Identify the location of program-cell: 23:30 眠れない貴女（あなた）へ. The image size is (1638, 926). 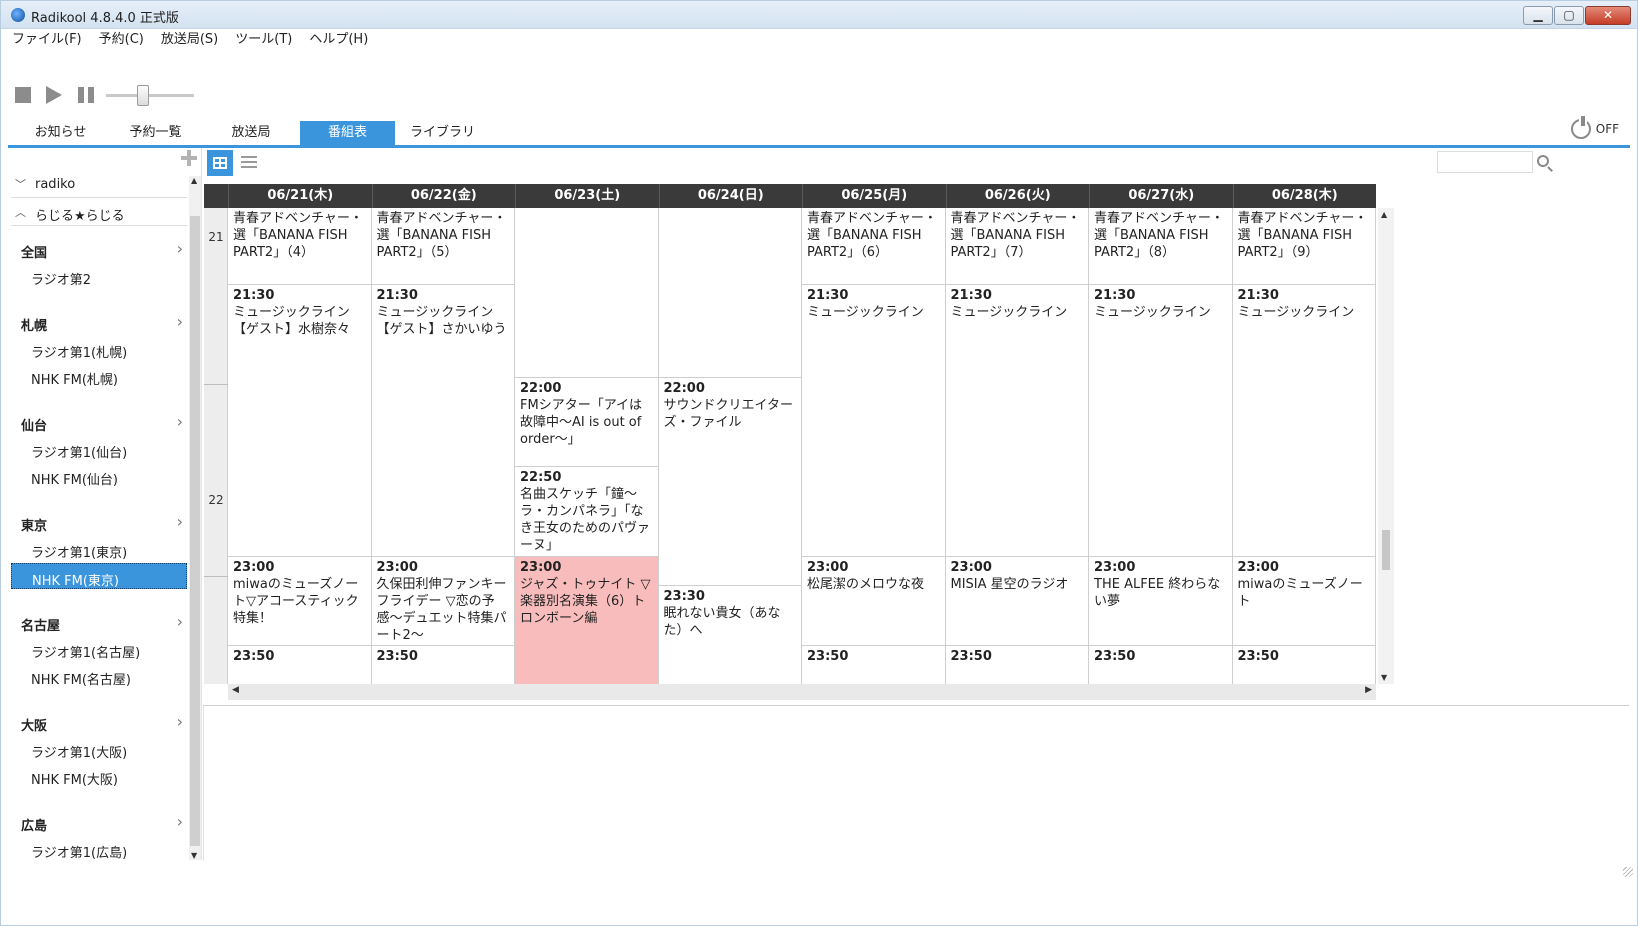
(730, 634).